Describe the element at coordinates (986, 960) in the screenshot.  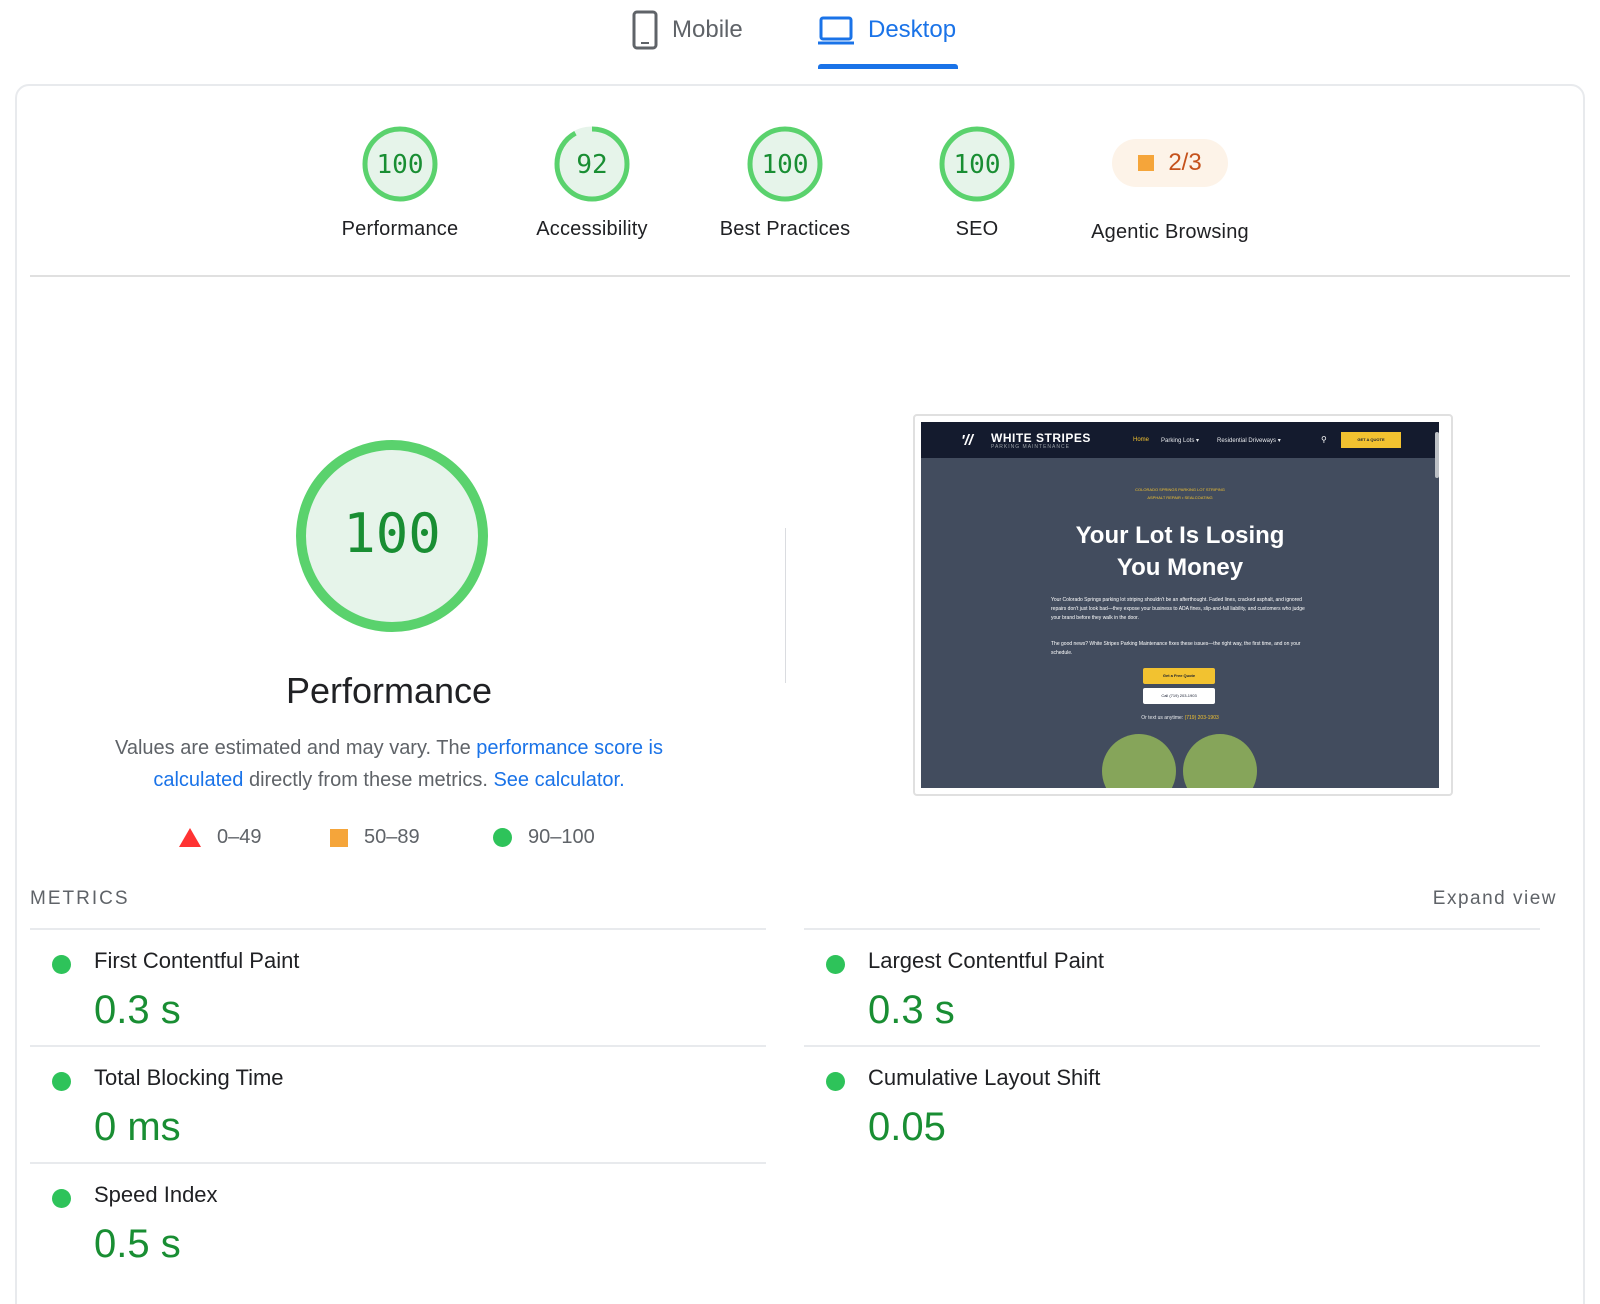
I see `metric-name: Largest Contentful Paint` at that location.